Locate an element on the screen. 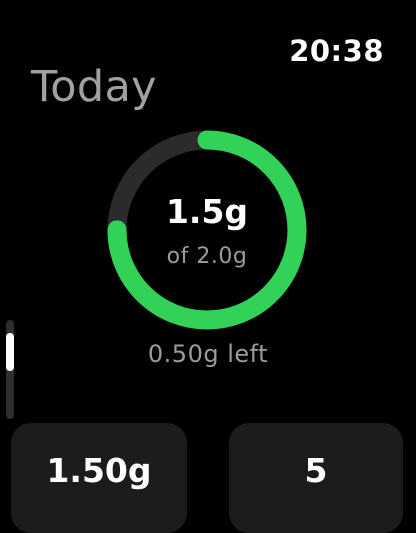  scroll-indicator is located at coordinates (10, 369).